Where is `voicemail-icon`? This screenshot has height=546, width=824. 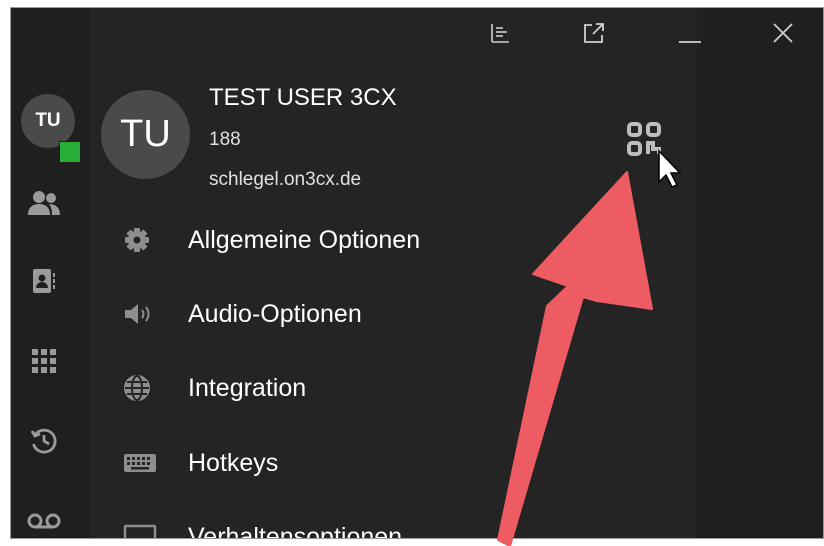
voicemail-icon is located at coordinates (44, 521).